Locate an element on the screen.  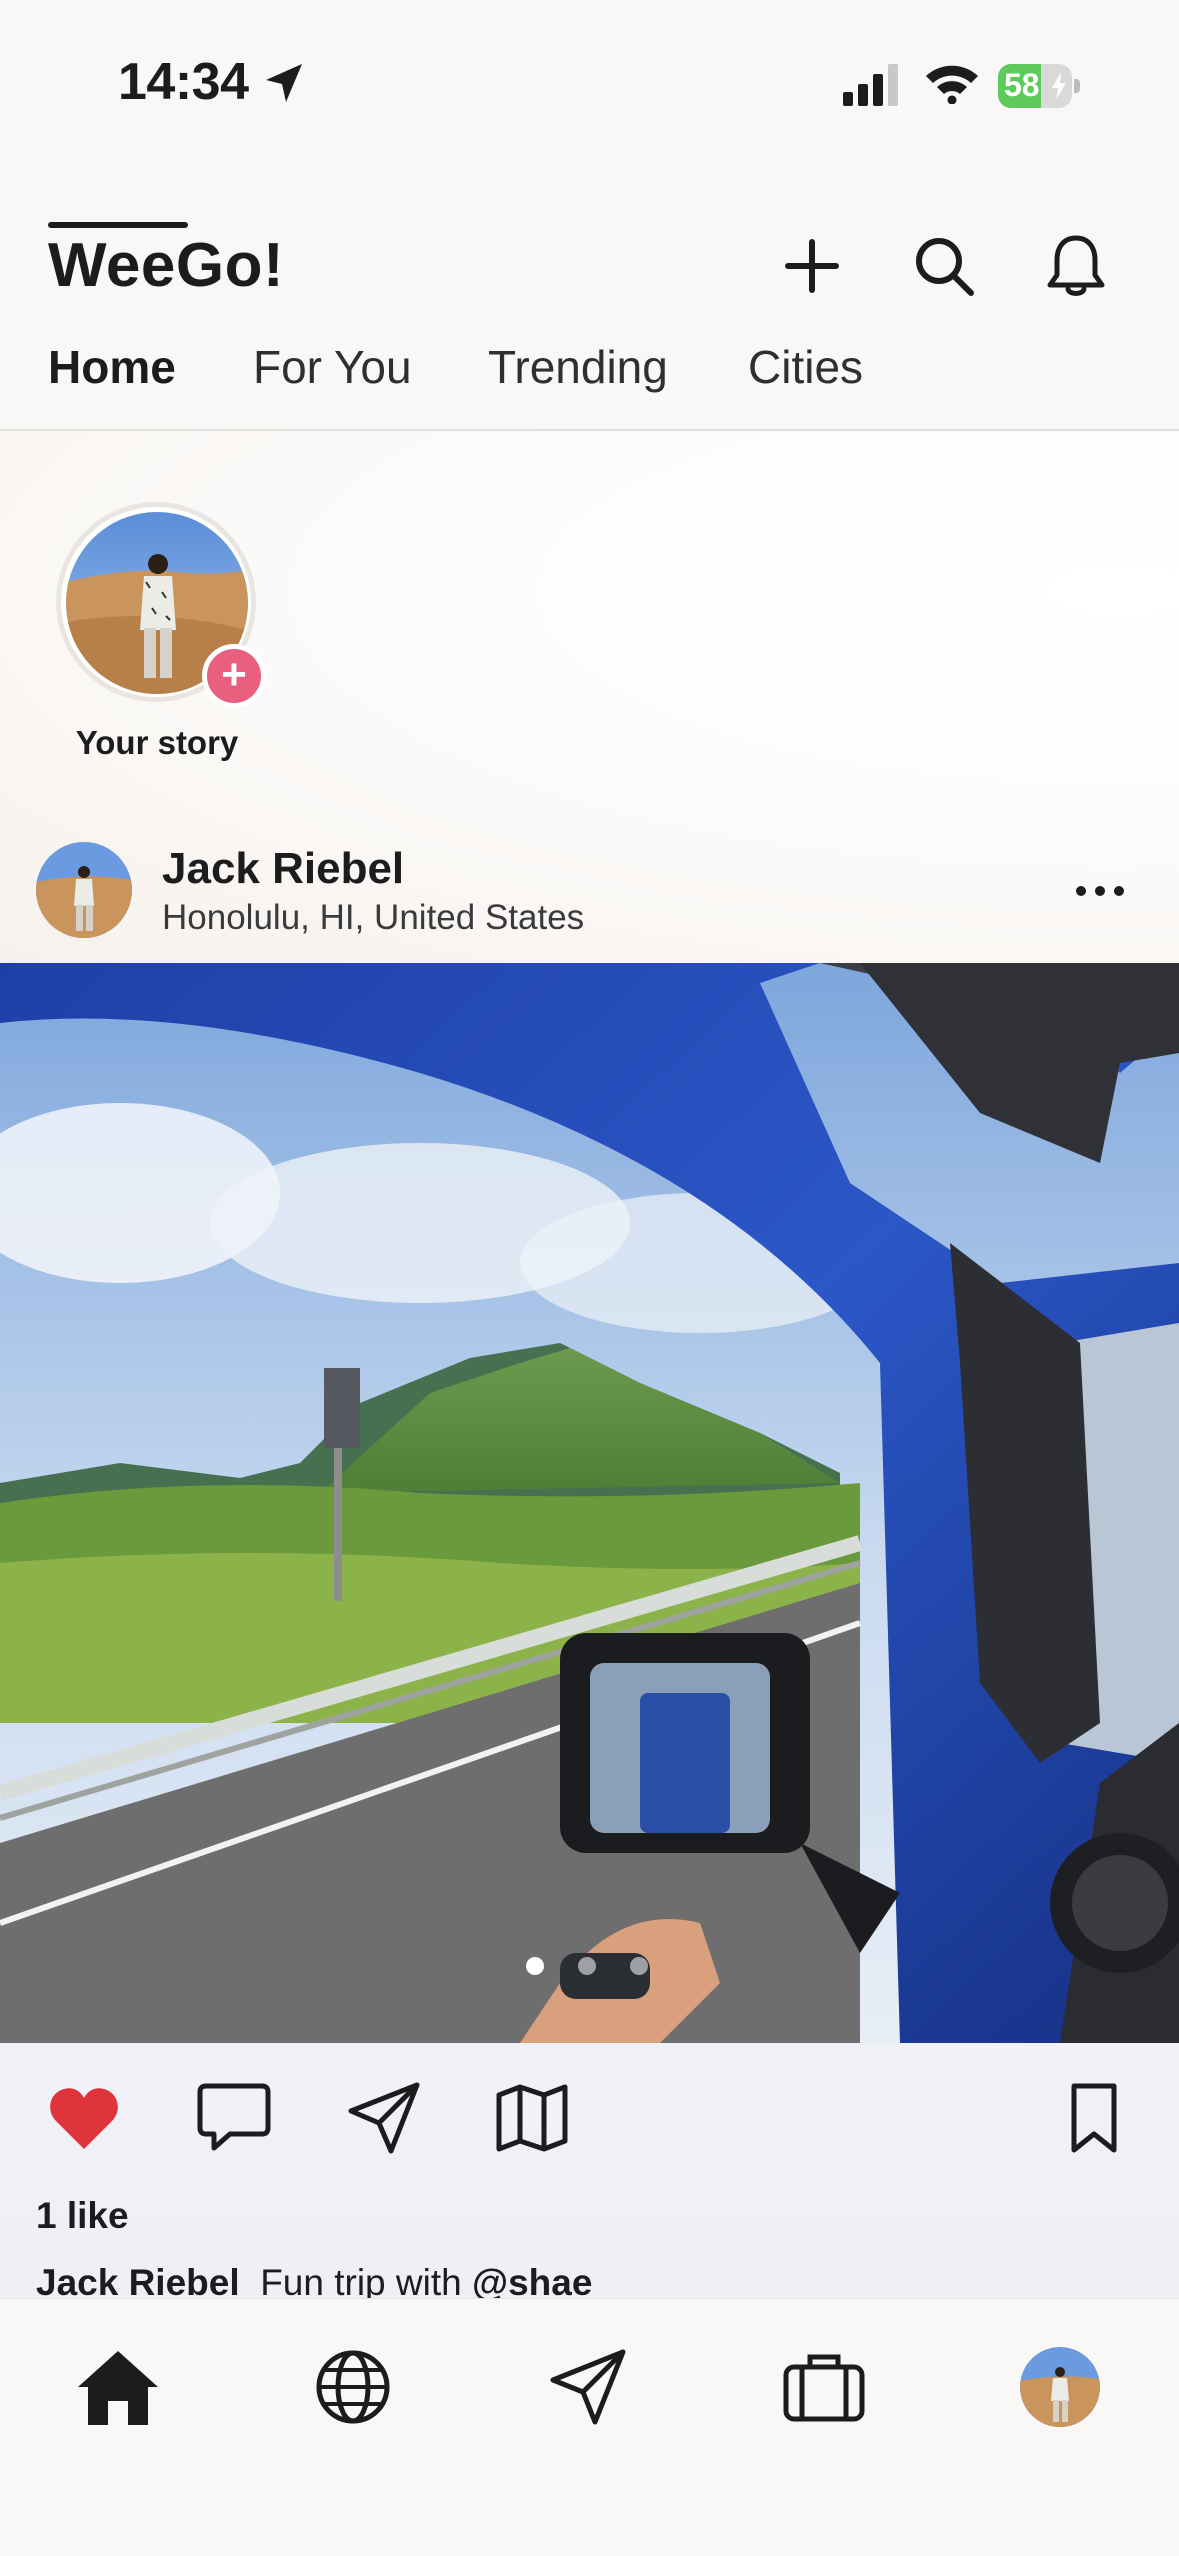
profile-avatar is located at coordinates (1060, 2387).